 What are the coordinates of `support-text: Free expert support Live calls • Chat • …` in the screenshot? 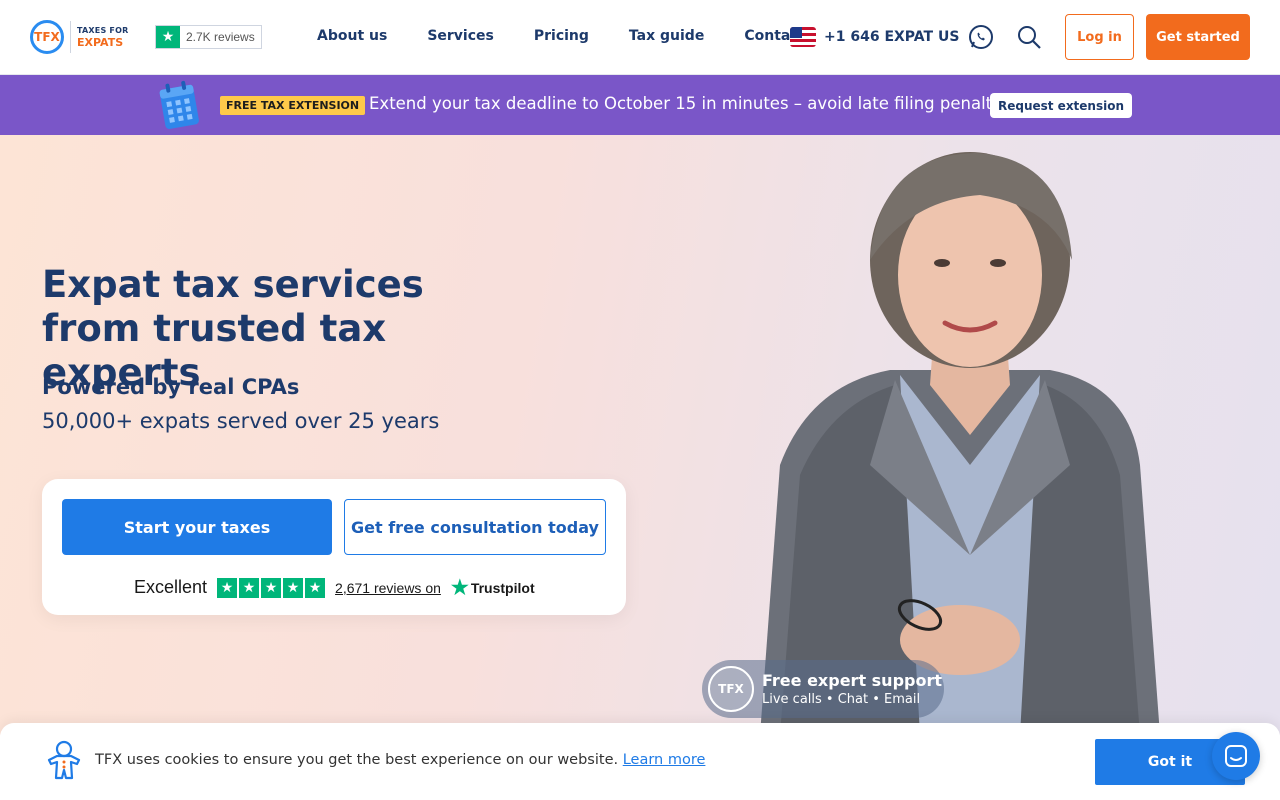 It's located at (852, 689).